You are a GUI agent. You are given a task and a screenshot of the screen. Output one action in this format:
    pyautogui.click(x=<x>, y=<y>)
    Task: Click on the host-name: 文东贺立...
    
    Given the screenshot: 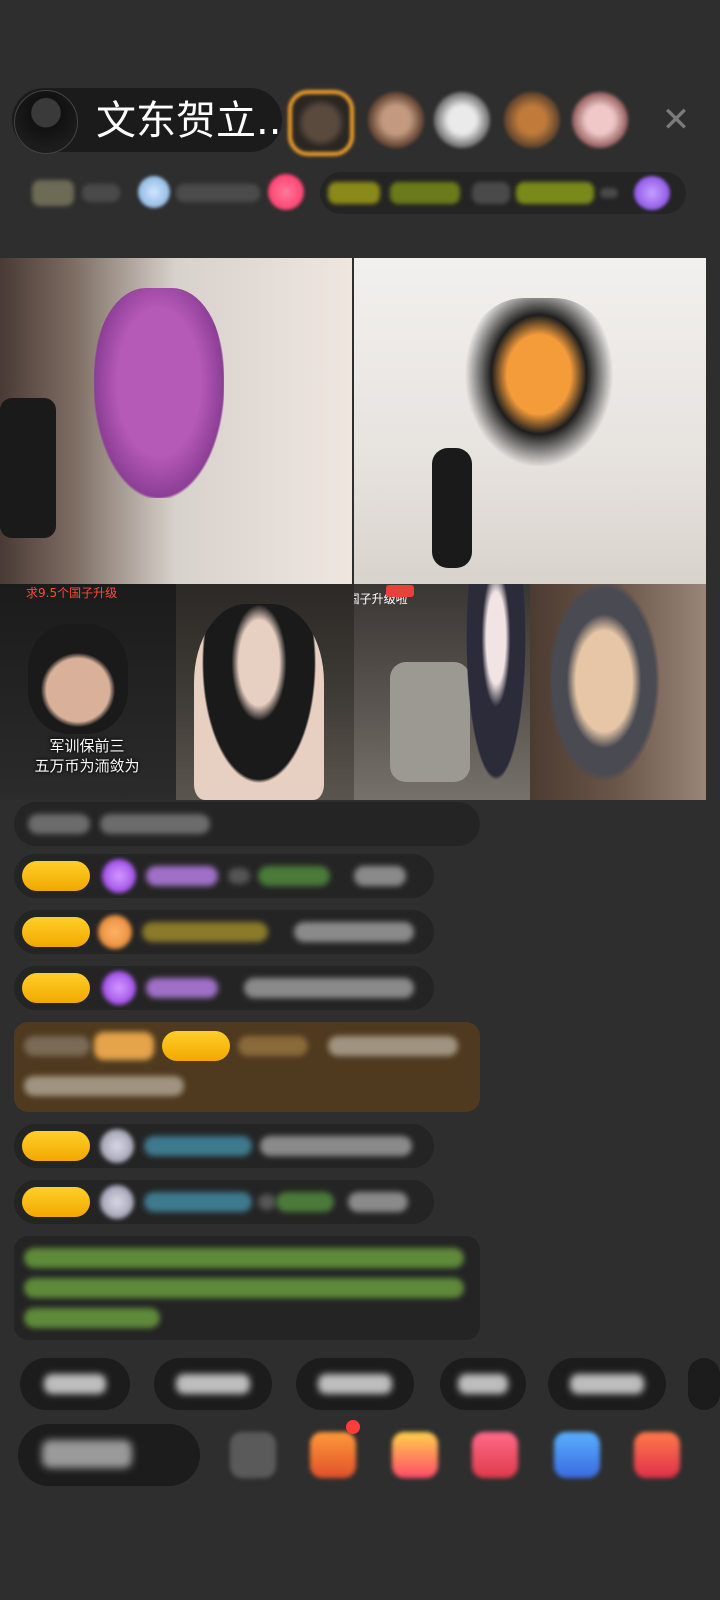 What is the action you would take?
    pyautogui.click(x=190, y=121)
    